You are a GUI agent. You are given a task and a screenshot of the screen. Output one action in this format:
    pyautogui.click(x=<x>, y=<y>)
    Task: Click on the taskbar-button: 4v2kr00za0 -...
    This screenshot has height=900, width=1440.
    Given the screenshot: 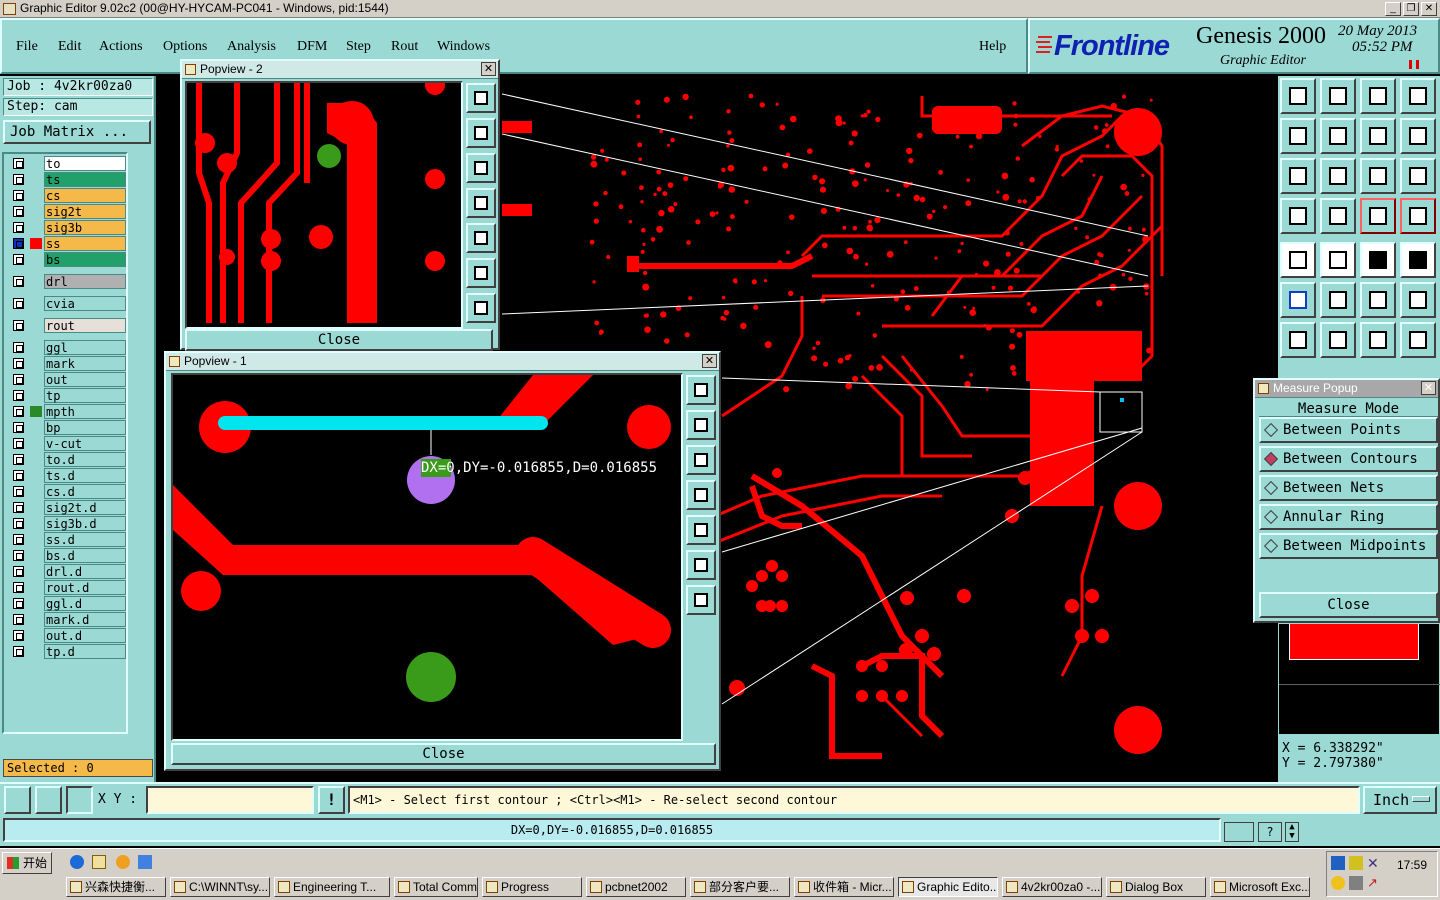 What is the action you would take?
    pyautogui.click(x=1052, y=887)
    